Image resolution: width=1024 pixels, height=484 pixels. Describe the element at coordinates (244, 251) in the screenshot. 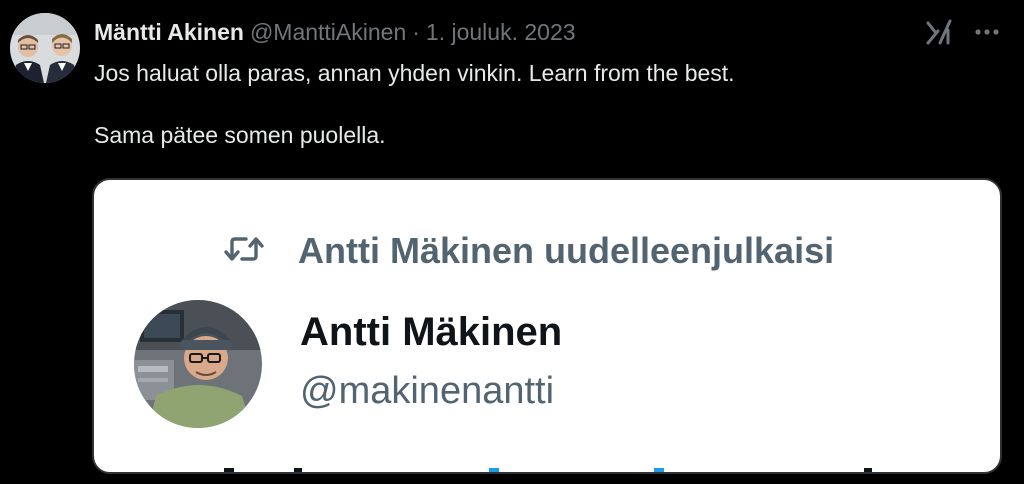

I see `repost-icon` at that location.